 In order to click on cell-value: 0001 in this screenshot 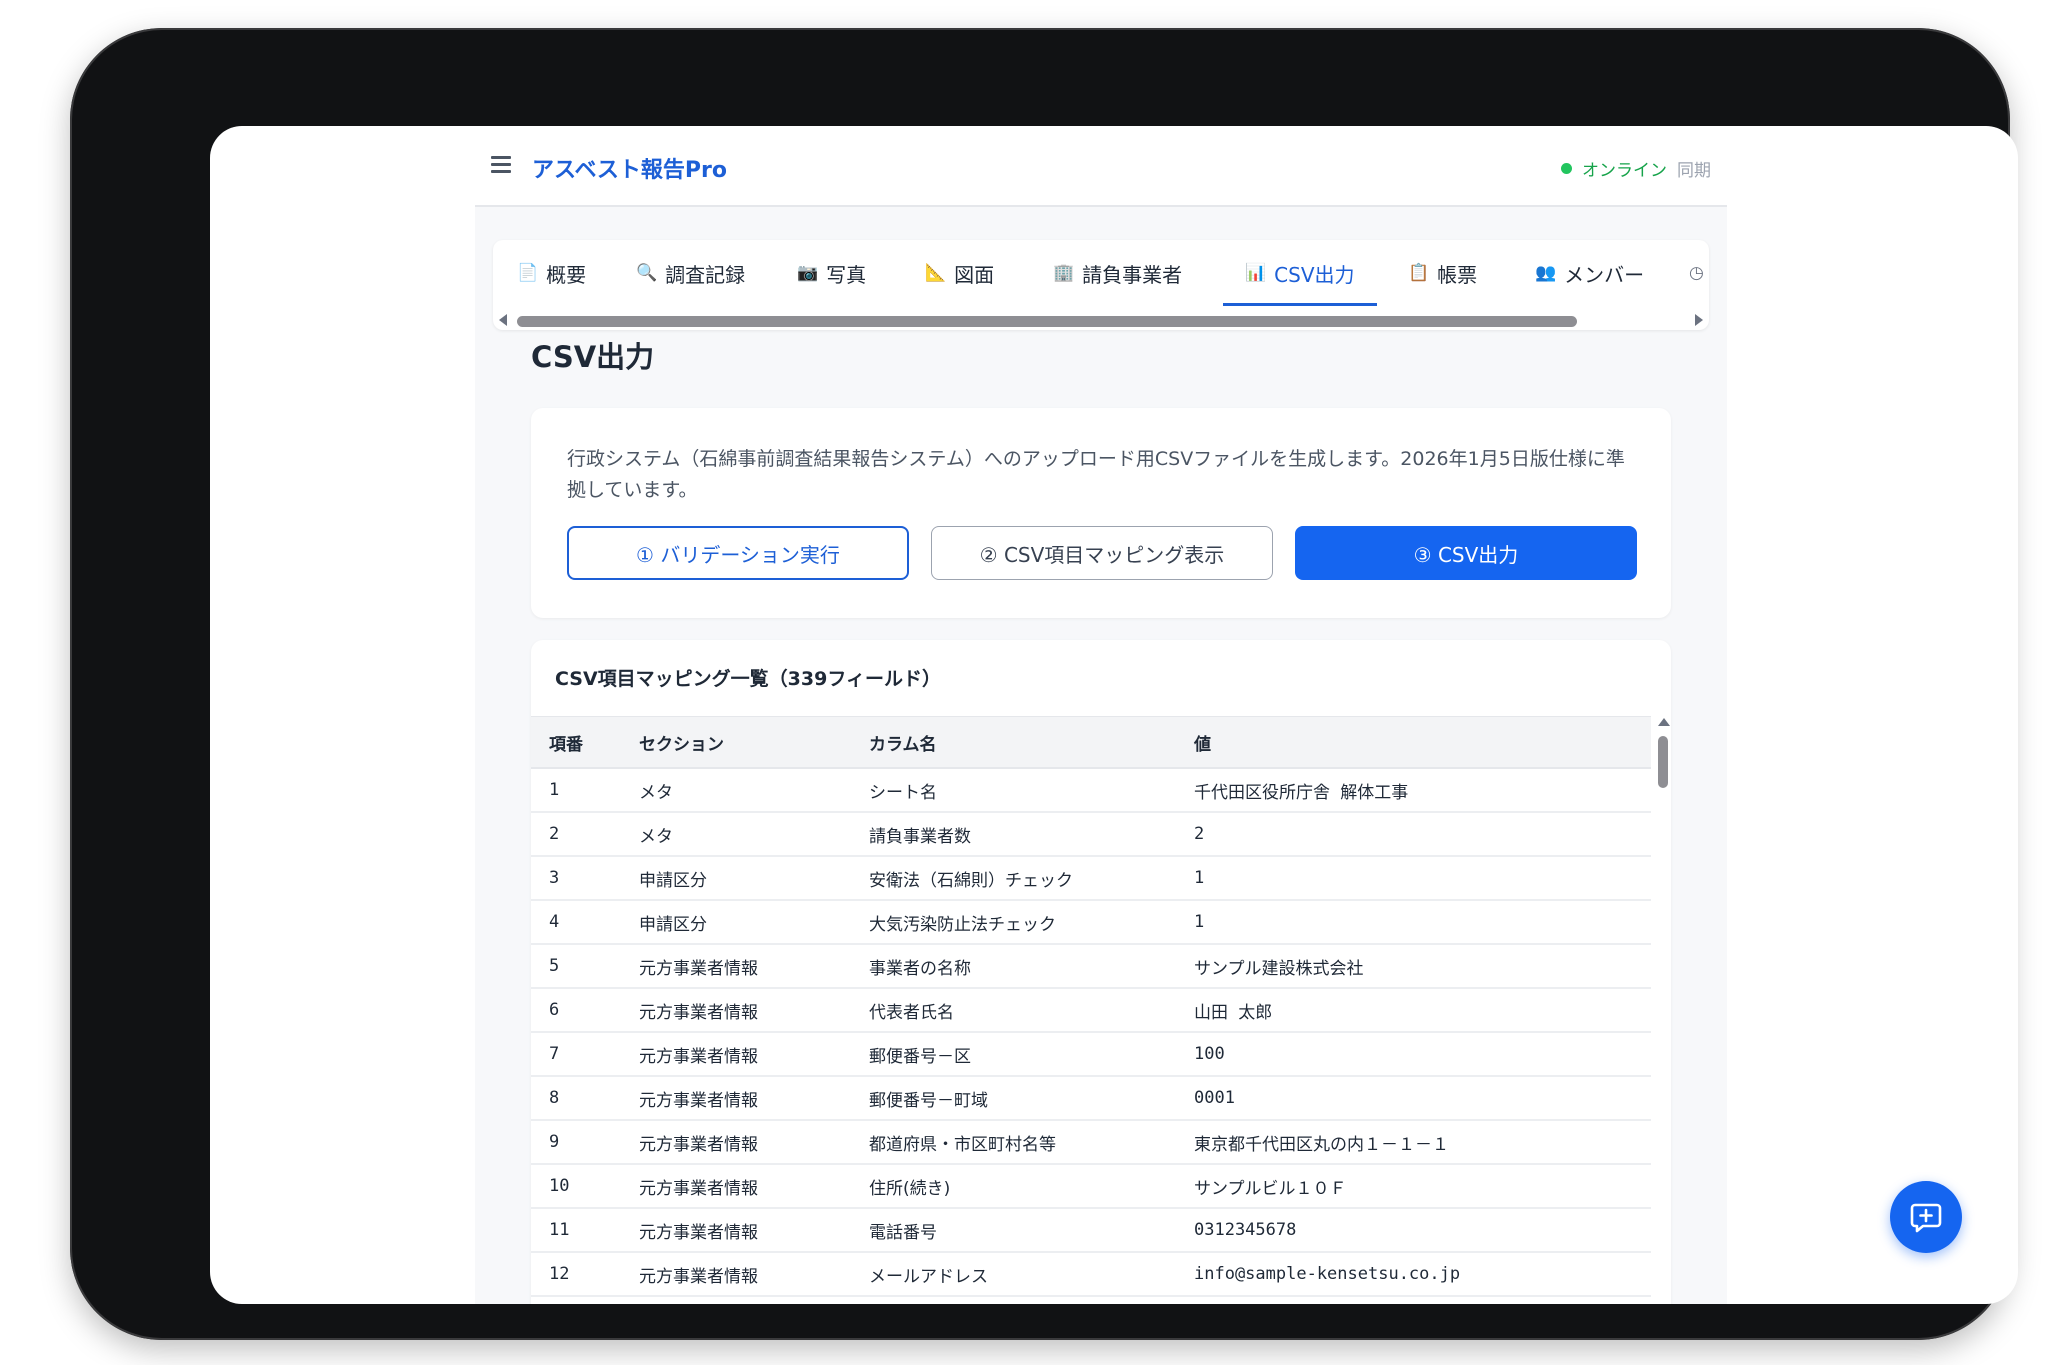, I will do `click(1413, 1098)`.